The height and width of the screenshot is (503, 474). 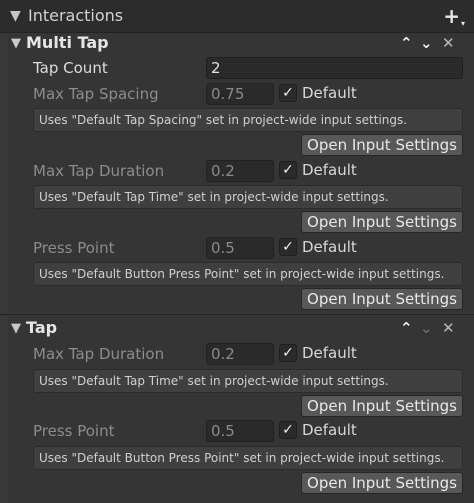 What do you see at coordinates (70, 68) in the screenshot?
I see `tap-count-label: Tap Count` at bounding box center [70, 68].